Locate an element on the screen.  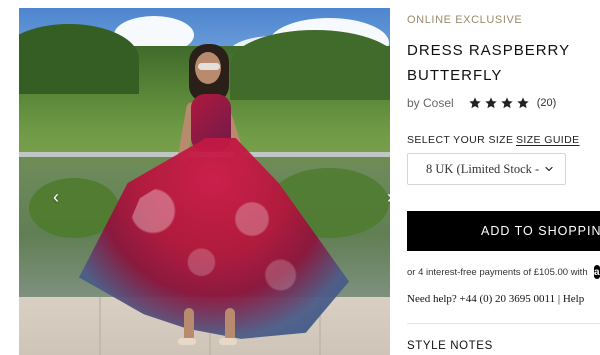
model-shoe-right is located at coordinates (228, 341).